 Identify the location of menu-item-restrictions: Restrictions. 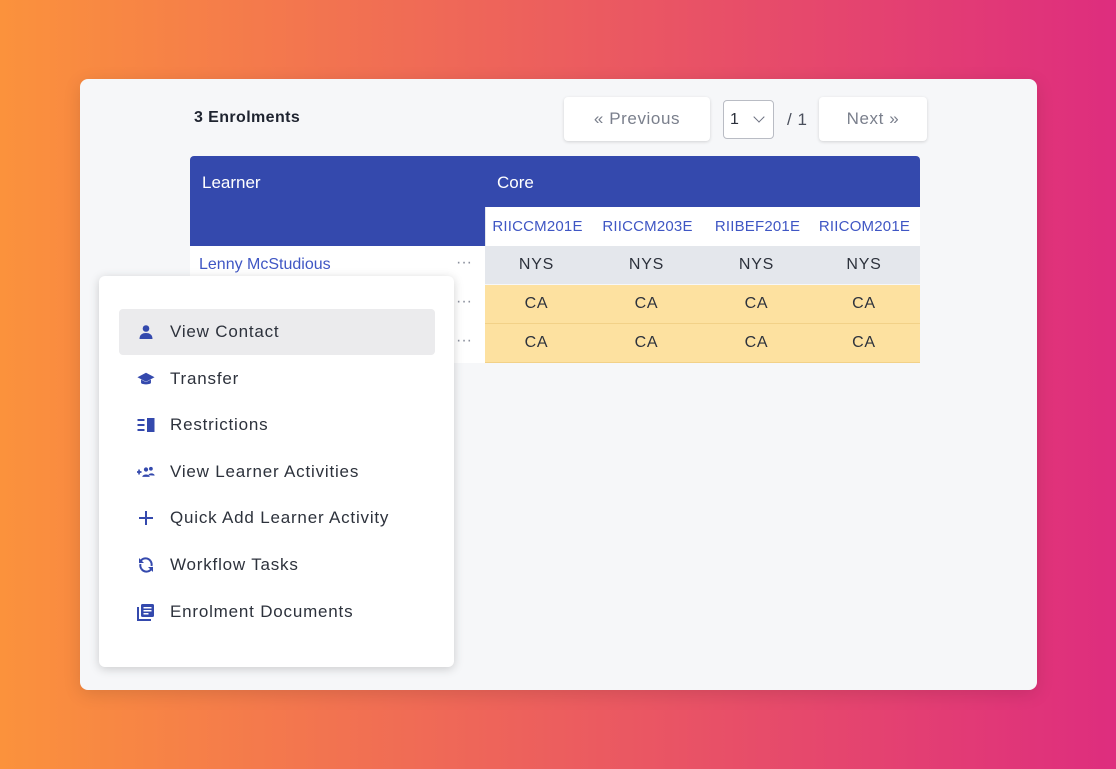
(277, 425).